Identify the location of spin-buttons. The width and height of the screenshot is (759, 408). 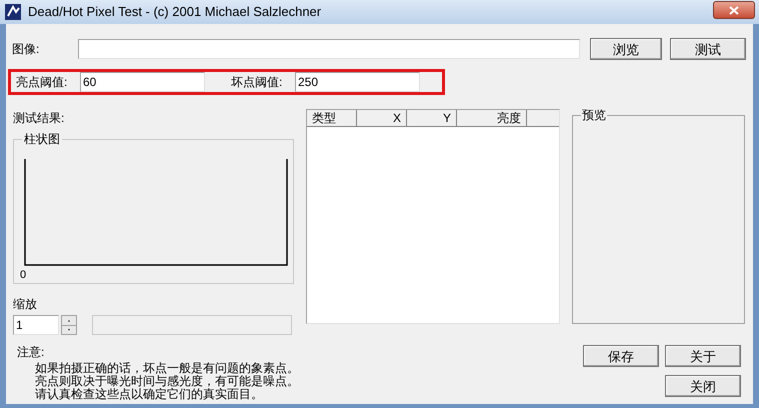
(69, 325).